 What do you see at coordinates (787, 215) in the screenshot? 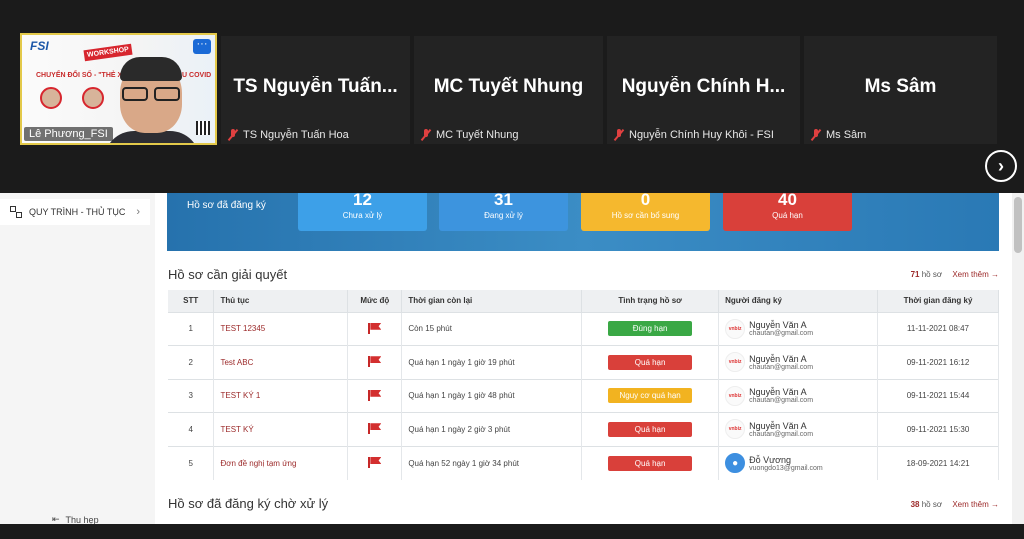
I see `stat-label: Quá hạn` at bounding box center [787, 215].